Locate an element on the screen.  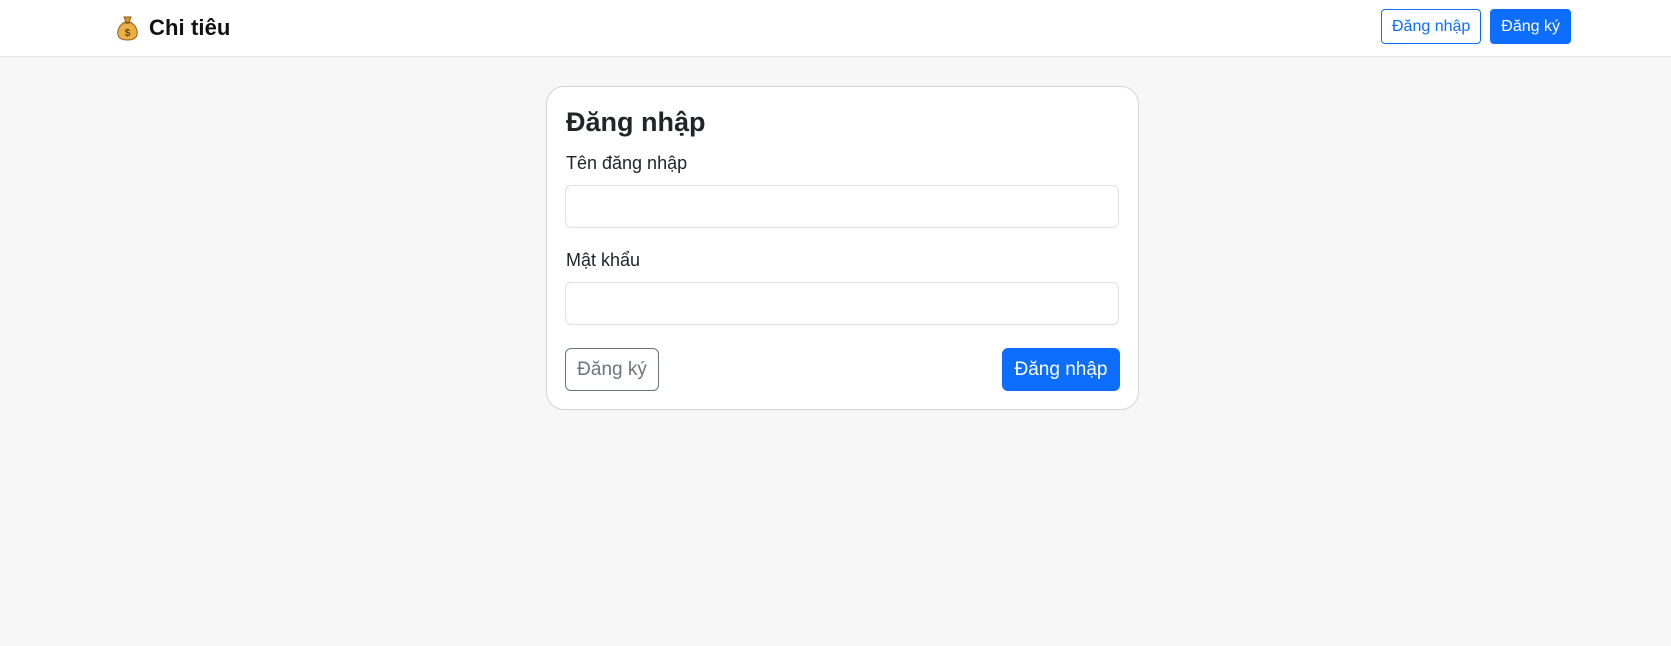
header-register-button: Đăng ký is located at coordinates (1530, 26).